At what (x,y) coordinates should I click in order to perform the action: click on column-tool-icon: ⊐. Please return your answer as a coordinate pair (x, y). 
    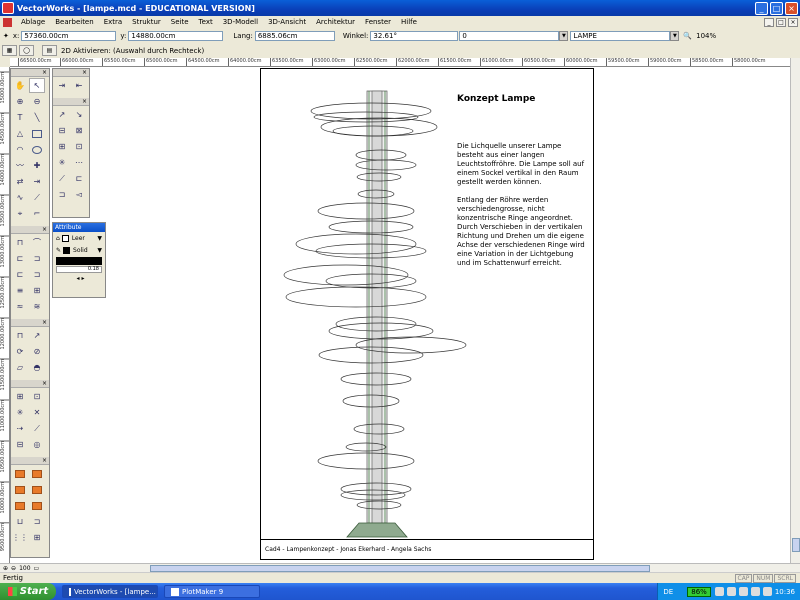
    Looking at the image, I should click on (37, 258).